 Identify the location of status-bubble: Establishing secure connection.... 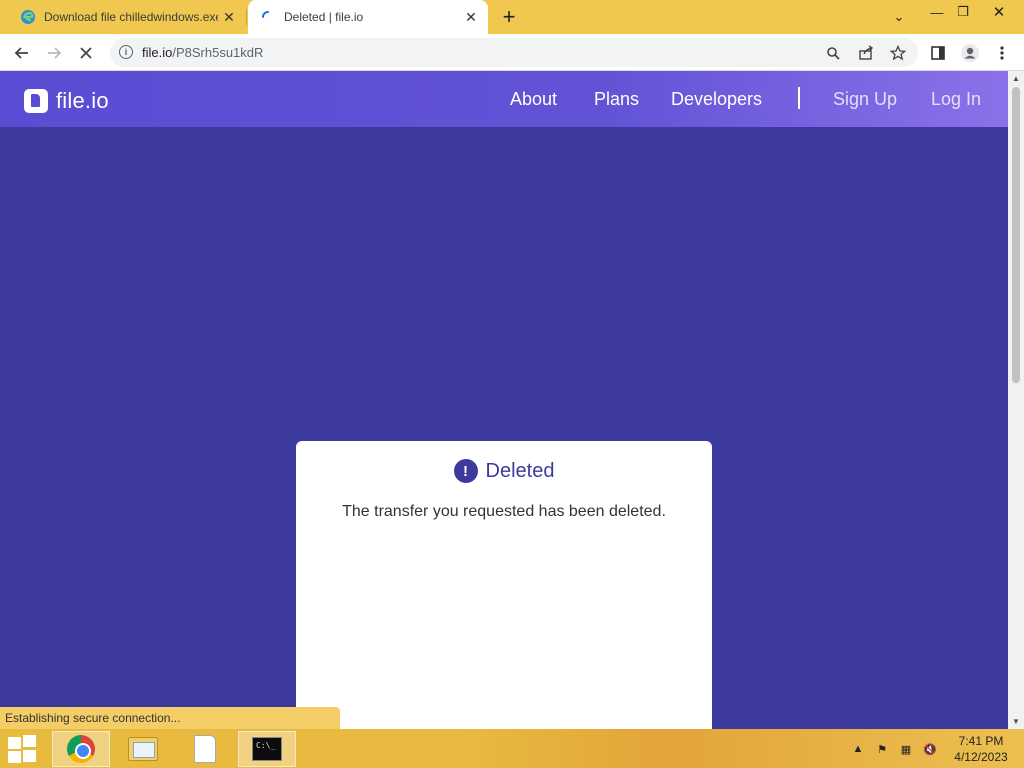
(170, 718).